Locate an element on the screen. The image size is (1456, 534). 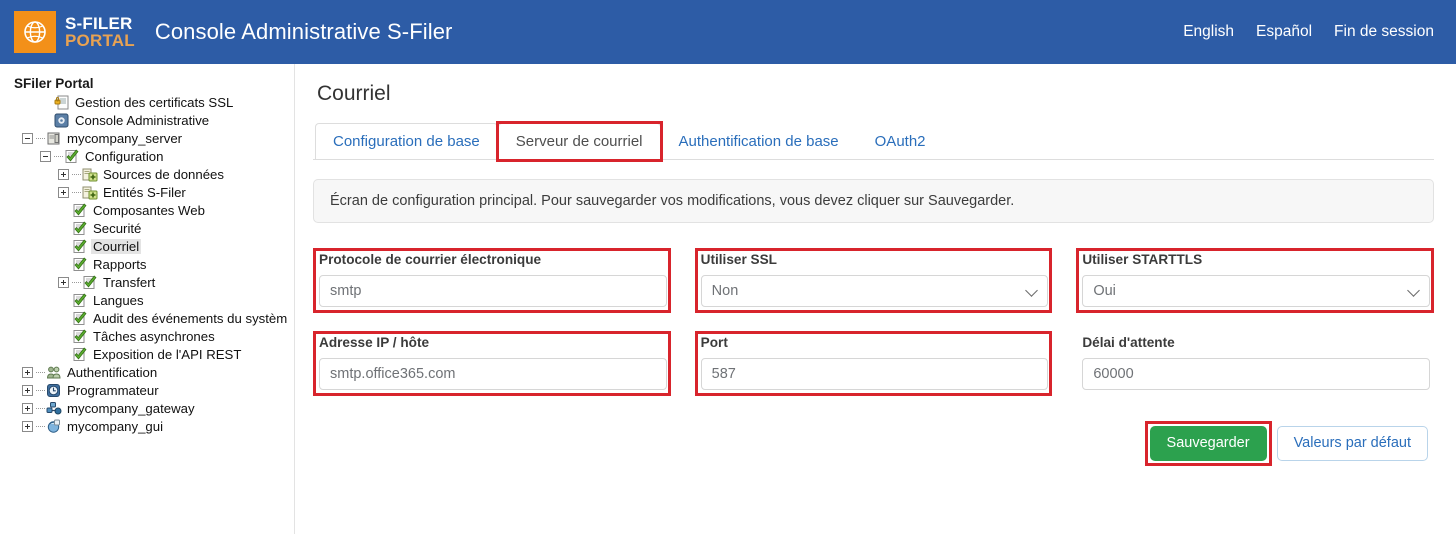
field-host: Adresse IP / hôte is located at coordinates (492, 363).